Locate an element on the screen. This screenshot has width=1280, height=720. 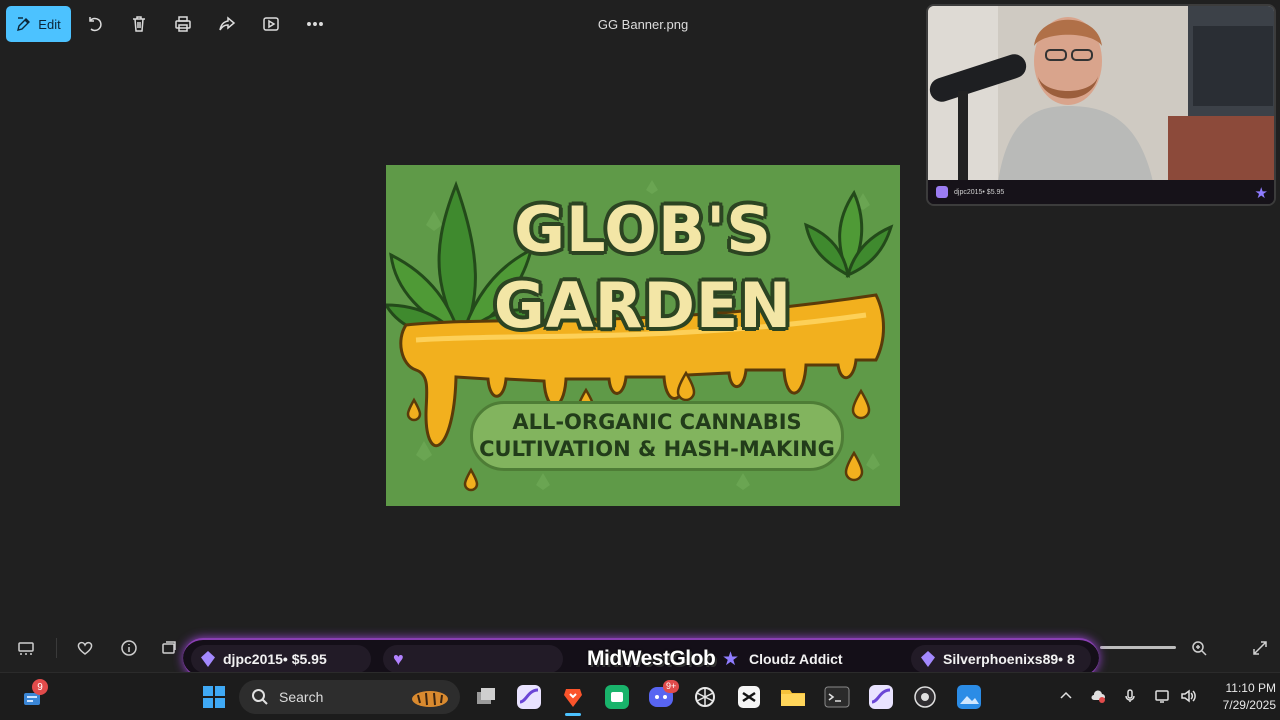
chatgpt-icon is located at coordinates (705, 697).